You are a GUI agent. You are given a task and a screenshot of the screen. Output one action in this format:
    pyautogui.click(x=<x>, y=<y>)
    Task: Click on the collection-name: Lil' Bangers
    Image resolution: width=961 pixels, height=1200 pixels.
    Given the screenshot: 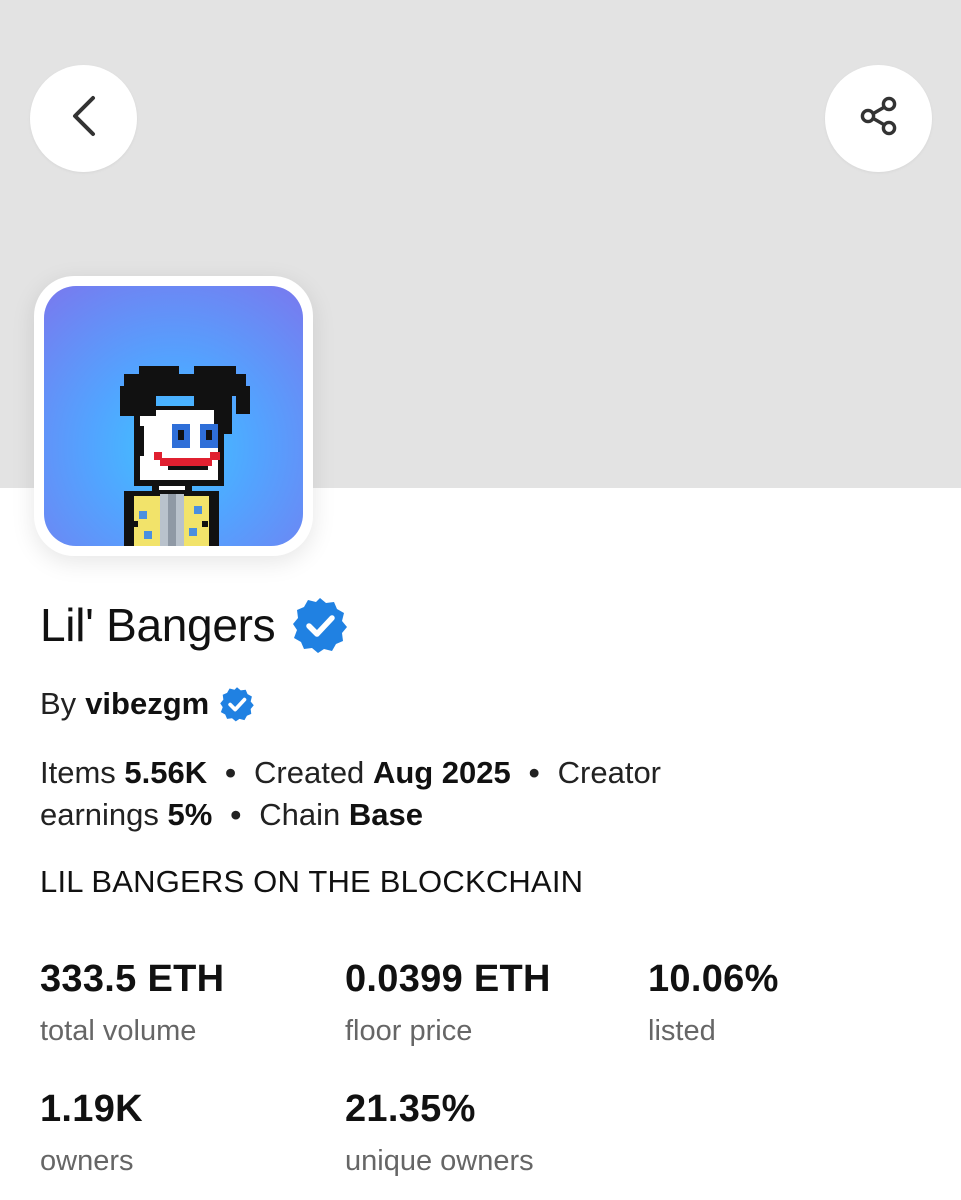 What is the action you would take?
    pyautogui.click(x=158, y=625)
    